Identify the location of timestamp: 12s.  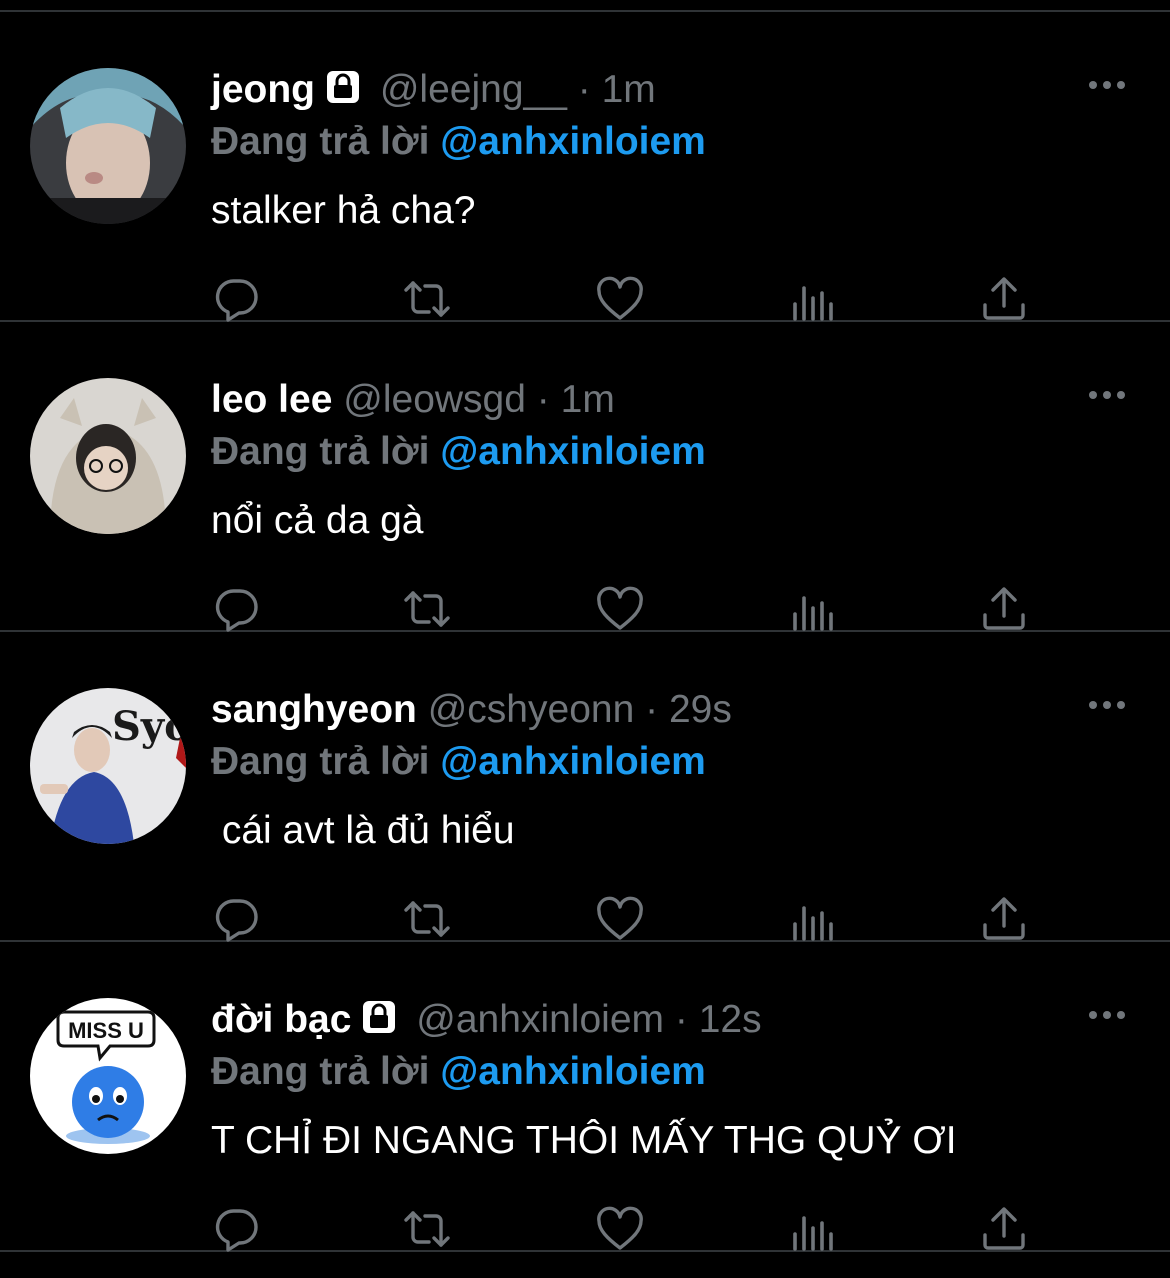
(730, 1019).